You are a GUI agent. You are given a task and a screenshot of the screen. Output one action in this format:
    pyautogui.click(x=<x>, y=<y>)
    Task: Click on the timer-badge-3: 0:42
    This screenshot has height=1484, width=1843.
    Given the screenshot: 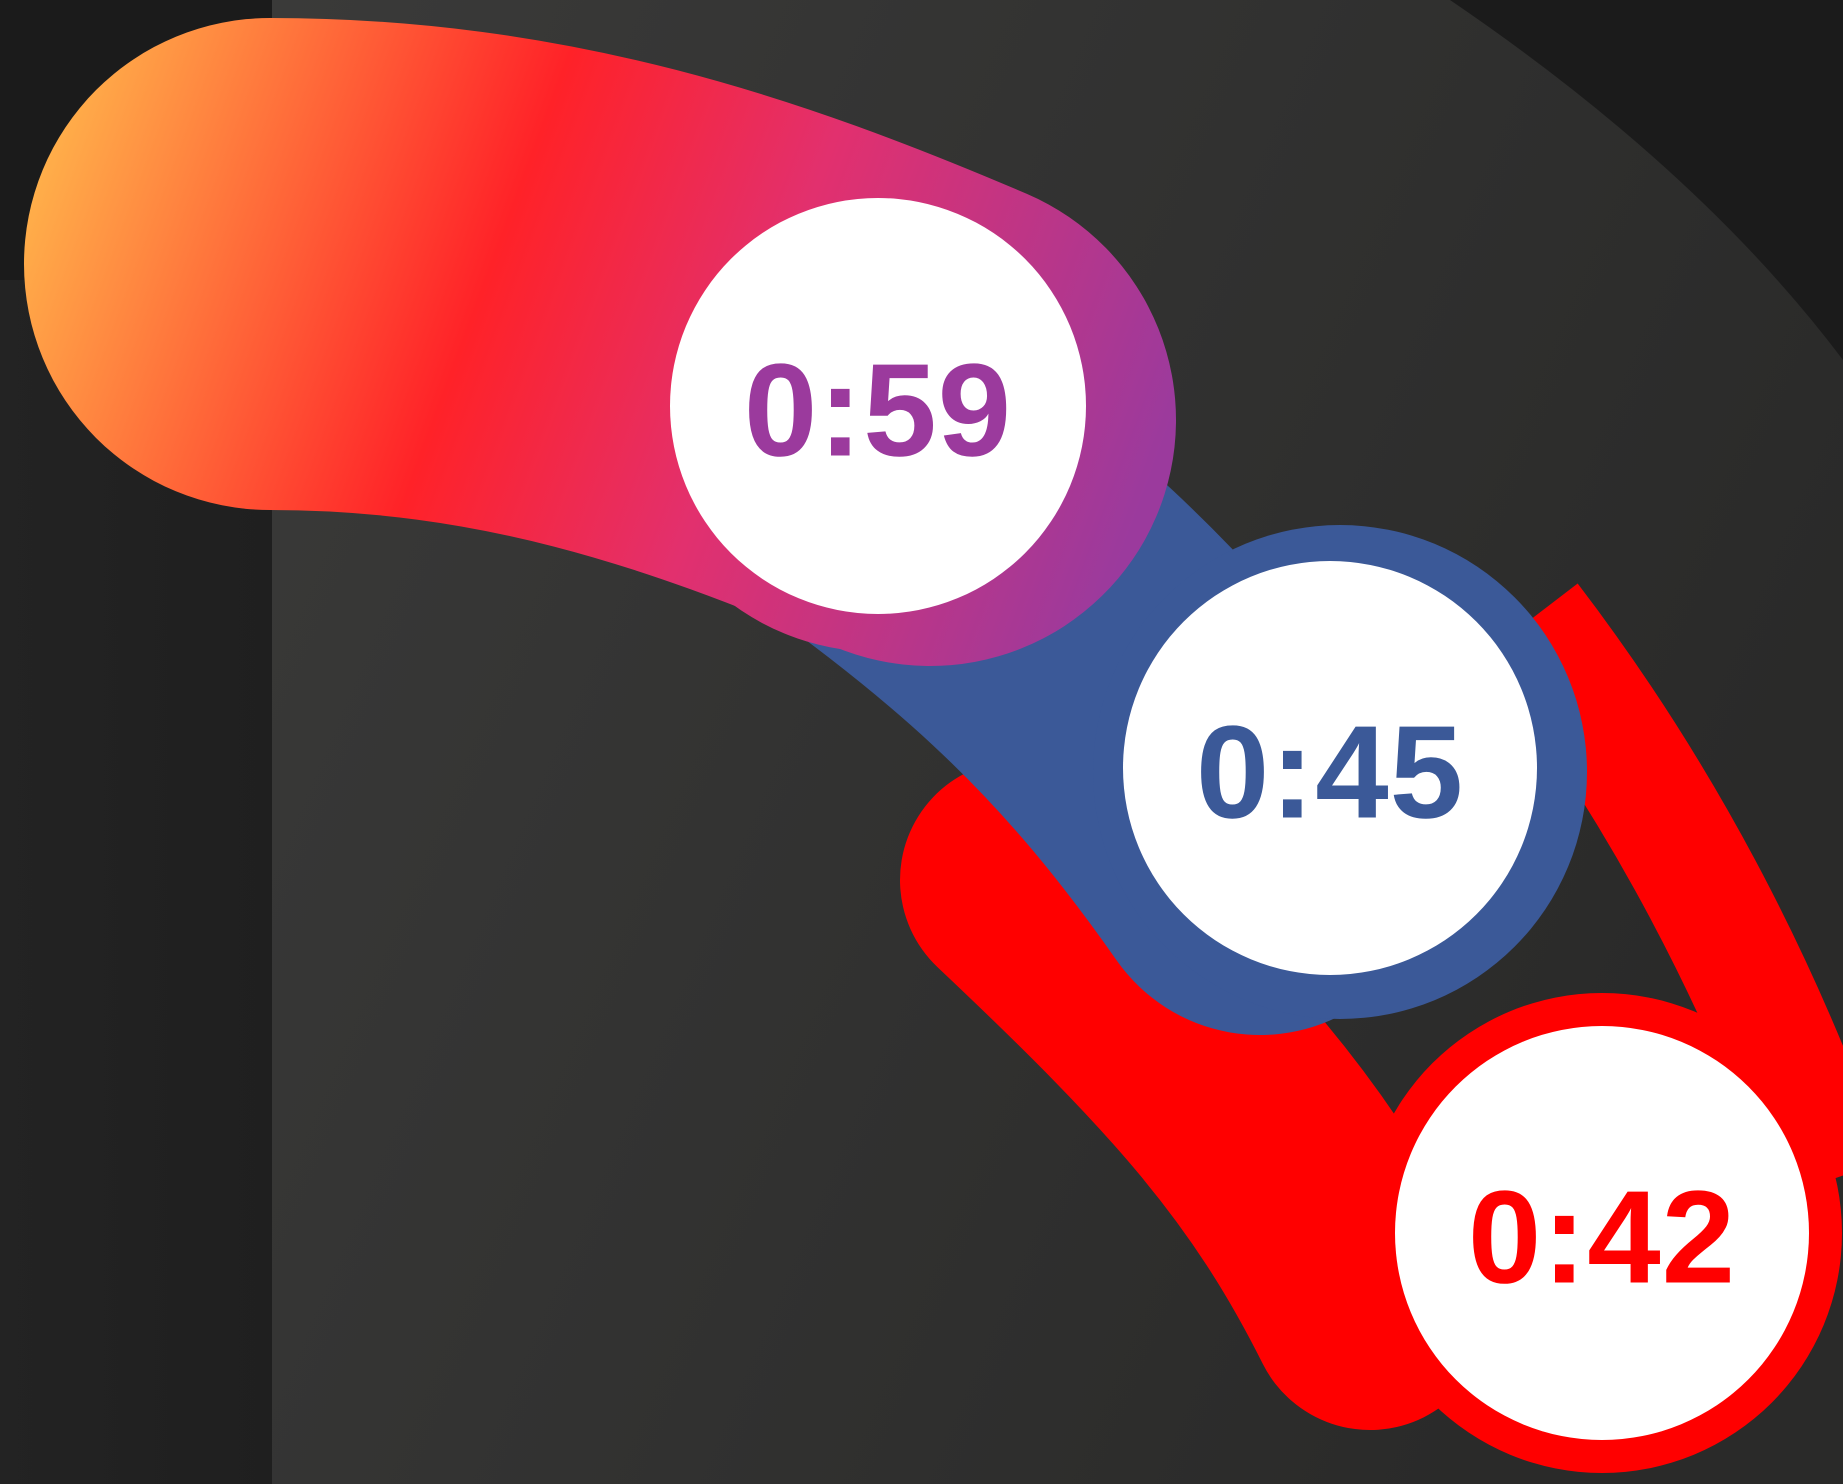 What is the action you would take?
    pyautogui.click(x=1602, y=1233)
    